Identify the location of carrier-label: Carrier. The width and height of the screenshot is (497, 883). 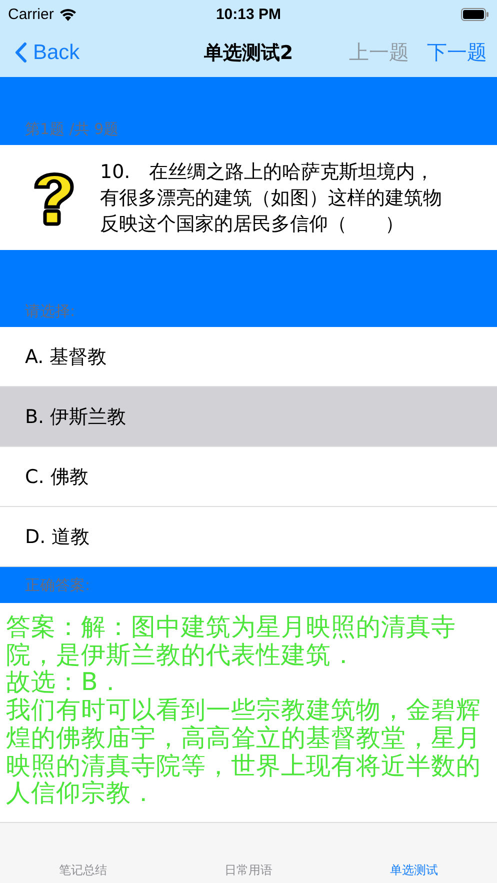
(31, 14).